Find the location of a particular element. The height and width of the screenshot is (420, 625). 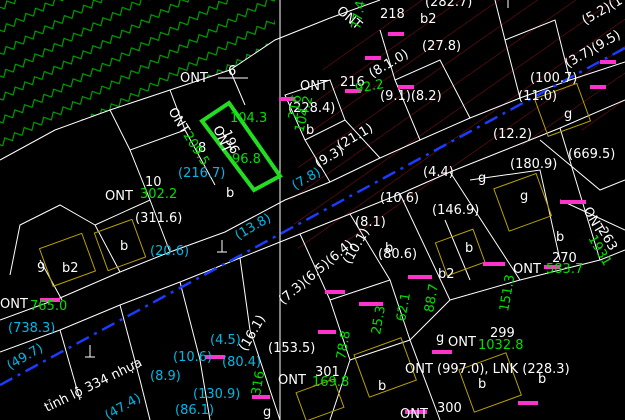

dim-669-5: (669.5) is located at coordinates (591, 154).